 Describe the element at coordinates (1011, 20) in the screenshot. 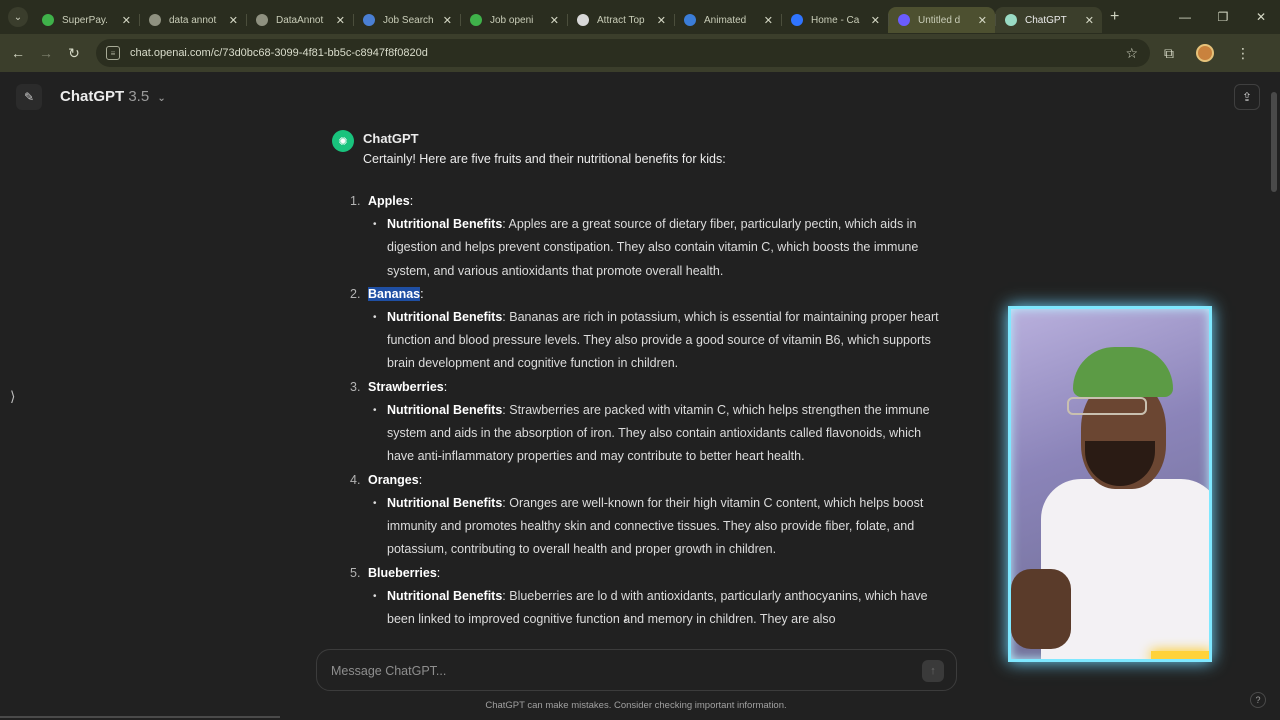

I see `chatgpt-favicon` at that location.